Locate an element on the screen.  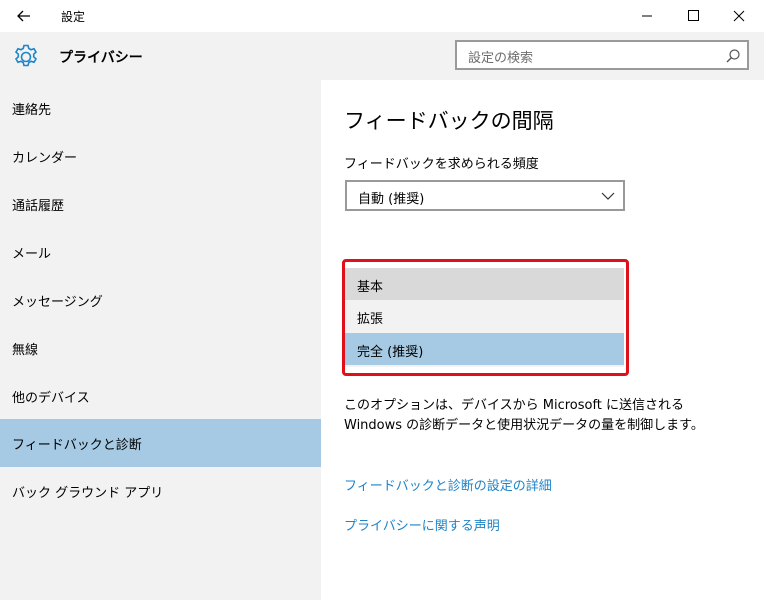
sidebar-item-label: 他のデバイス is located at coordinates (51, 398).